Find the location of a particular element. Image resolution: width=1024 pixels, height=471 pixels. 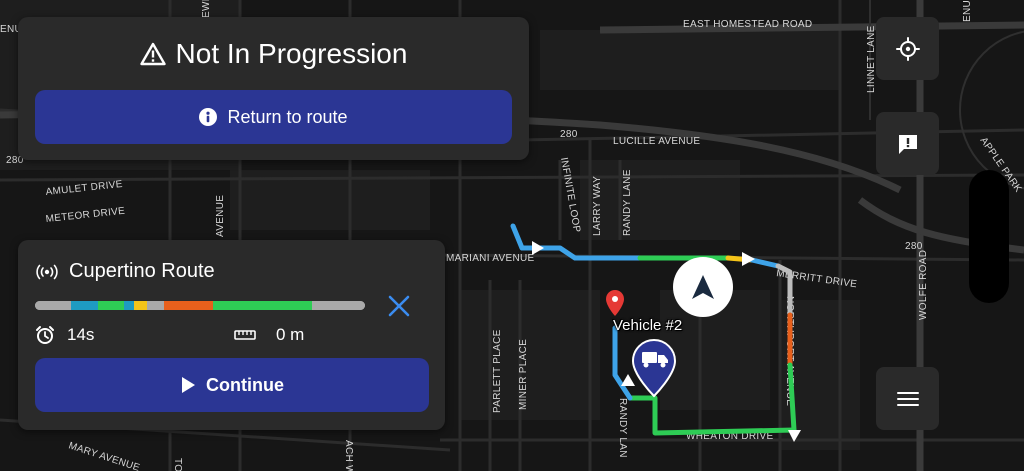

road-label-top-right-cut: ENUE is located at coordinates (967, 11).